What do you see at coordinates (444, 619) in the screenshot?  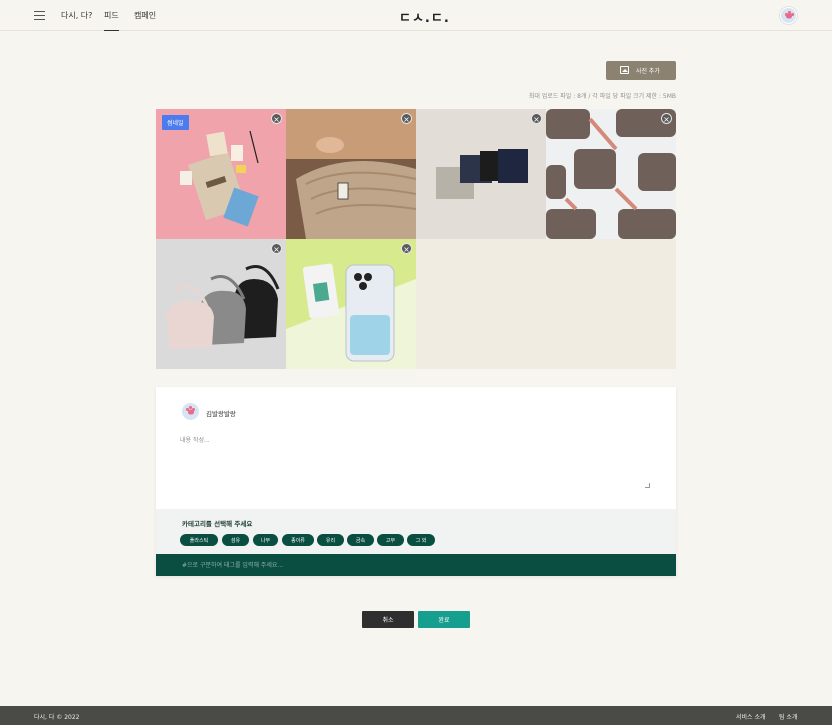 I see `done-button: 완료` at bounding box center [444, 619].